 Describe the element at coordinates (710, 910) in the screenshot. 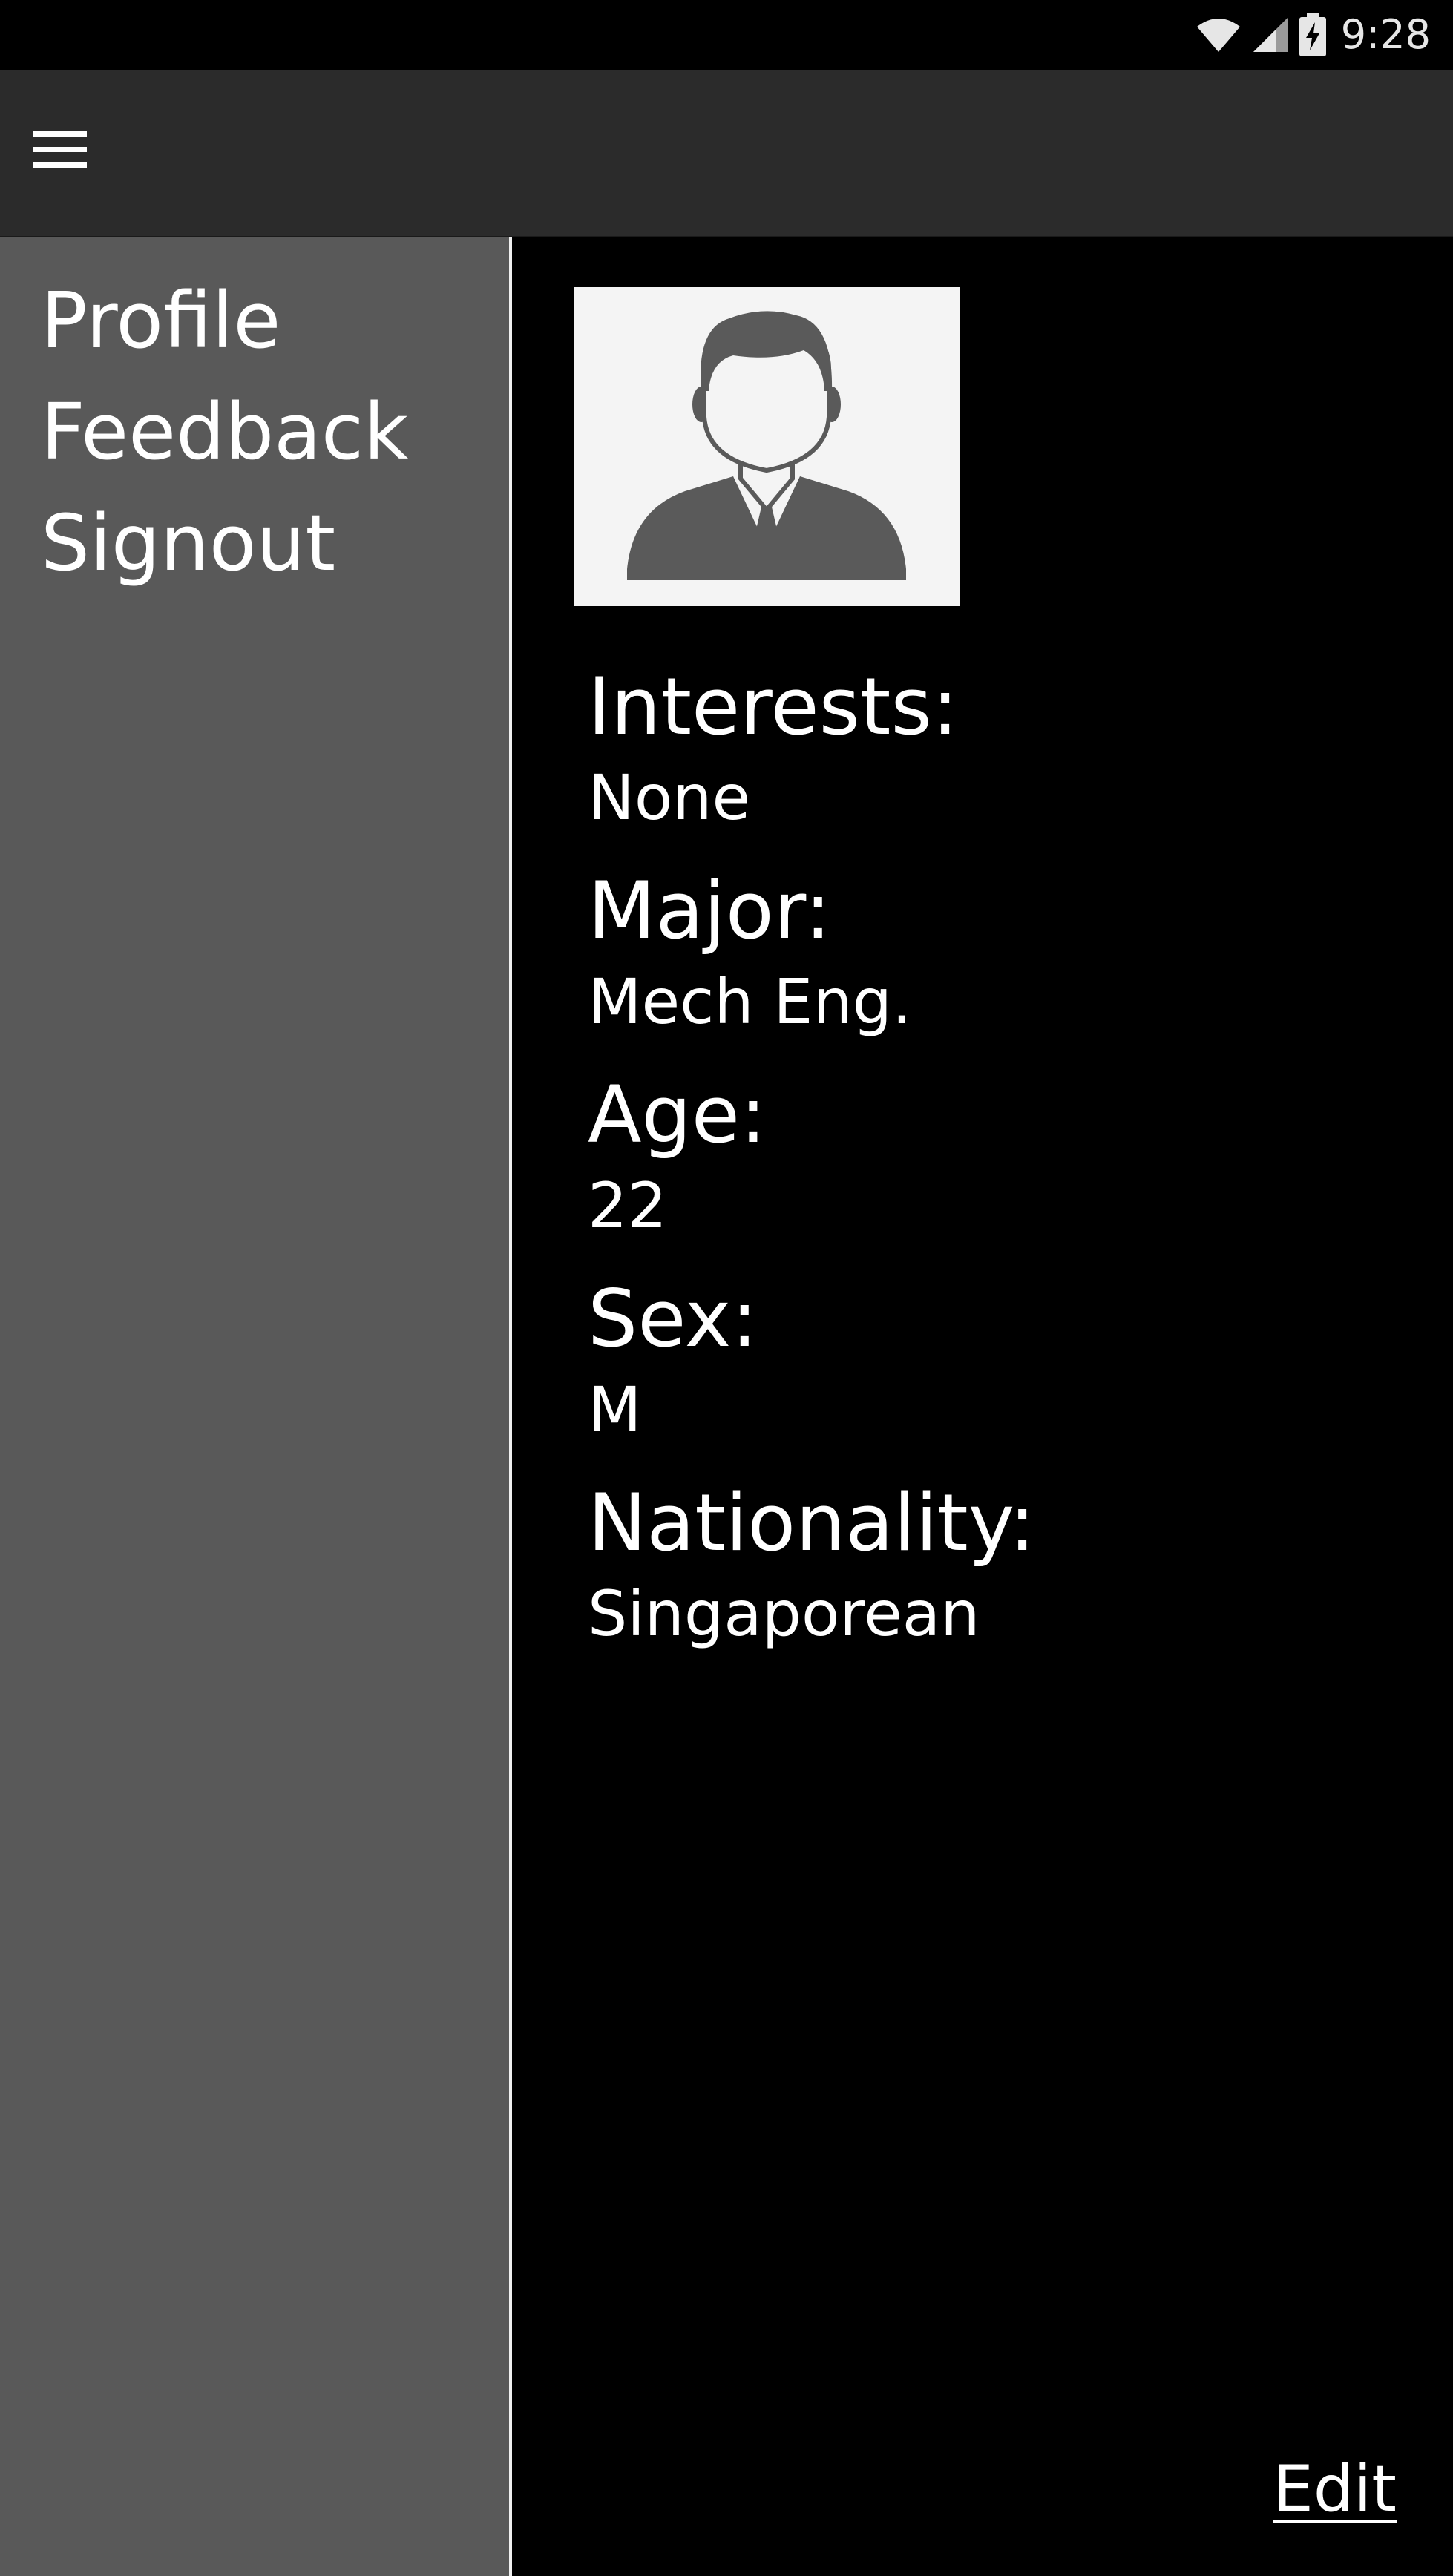

I see `major-label: Major:` at that location.